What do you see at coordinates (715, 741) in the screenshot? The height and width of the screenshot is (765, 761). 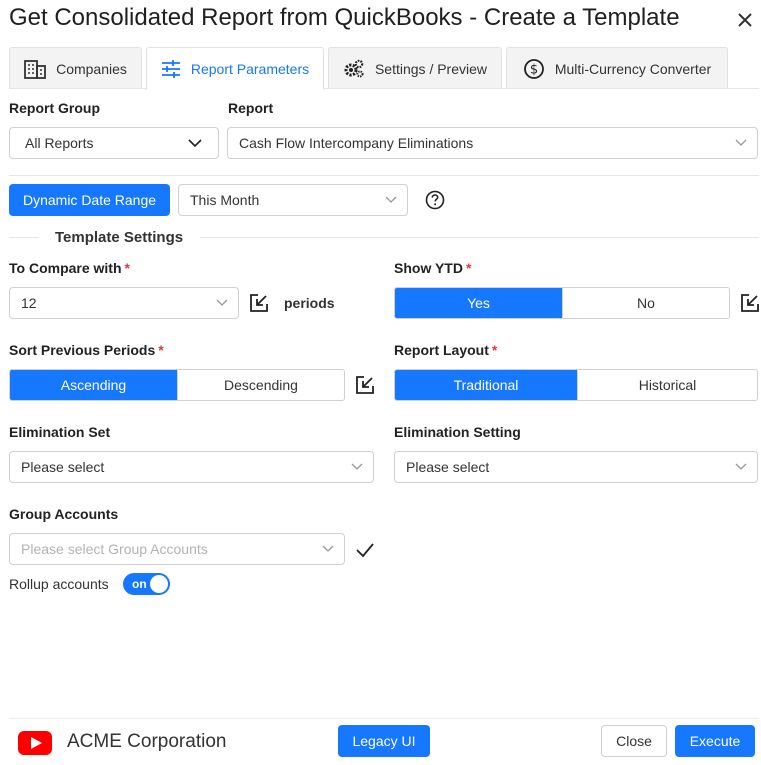 I see `execute-button: Execute` at bounding box center [715, 741].